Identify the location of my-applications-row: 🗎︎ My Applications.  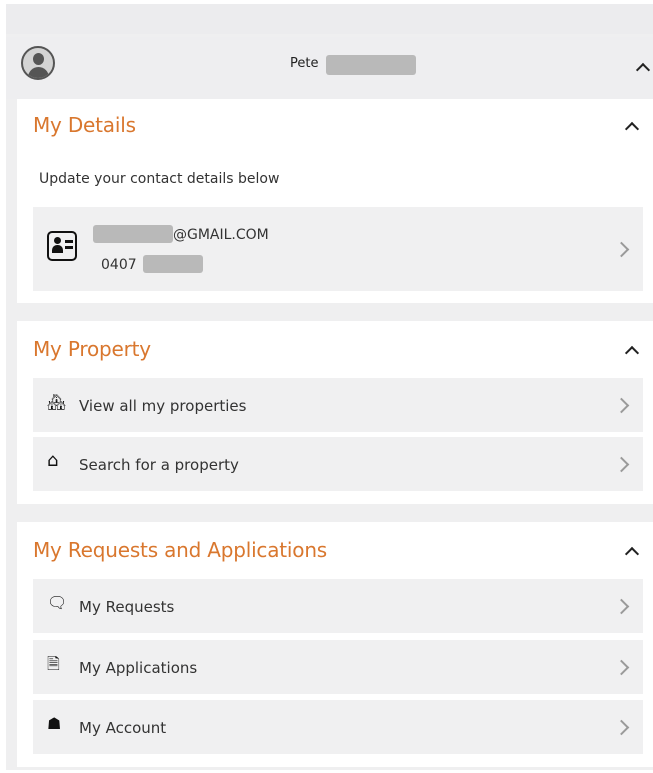
(338, 667).